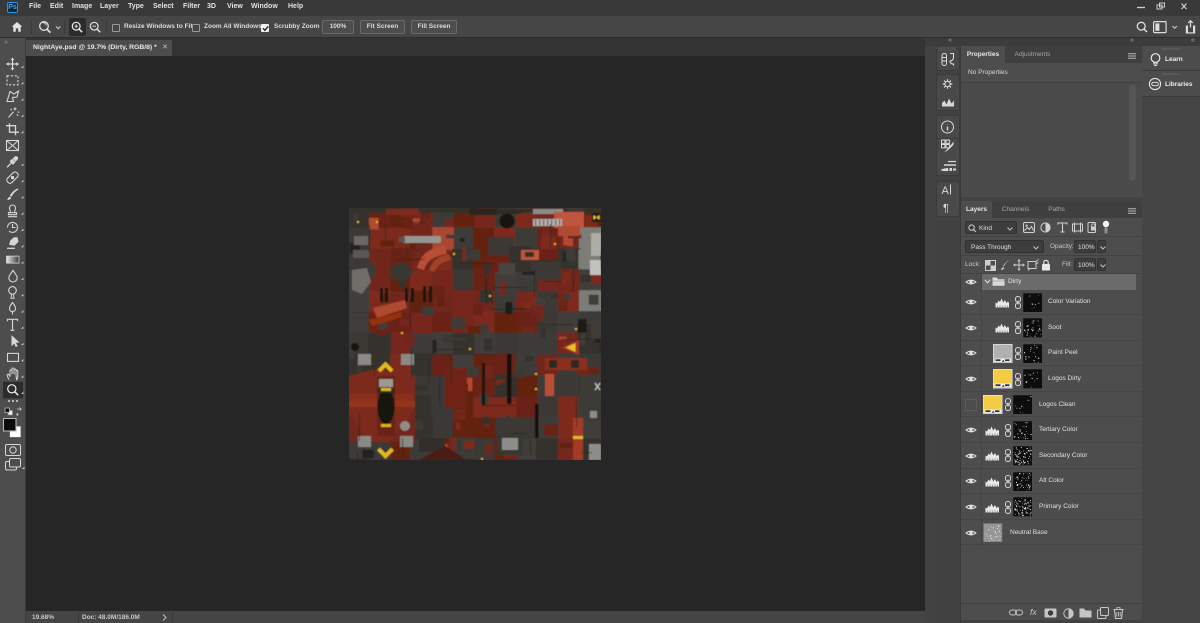 Image resolution: width=1200 pixels, height=623 pixels. I want to click on svg-text: A, so click(946, 191).